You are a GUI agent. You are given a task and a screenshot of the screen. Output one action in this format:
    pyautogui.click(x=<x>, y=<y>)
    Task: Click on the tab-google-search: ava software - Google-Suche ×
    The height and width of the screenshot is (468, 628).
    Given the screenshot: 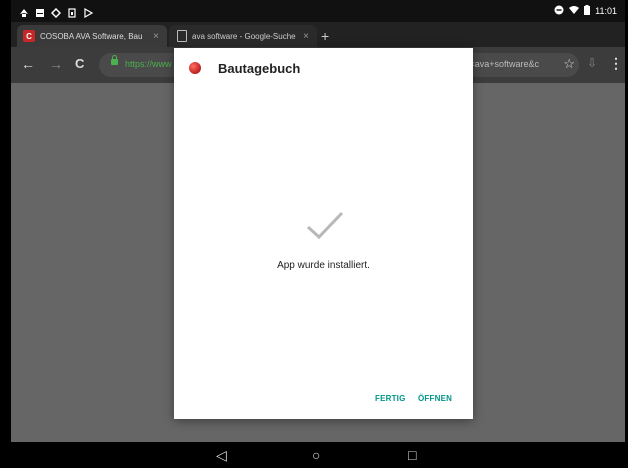 What is the action you would take?
    pyautogui.click(x=243, y=36)
    